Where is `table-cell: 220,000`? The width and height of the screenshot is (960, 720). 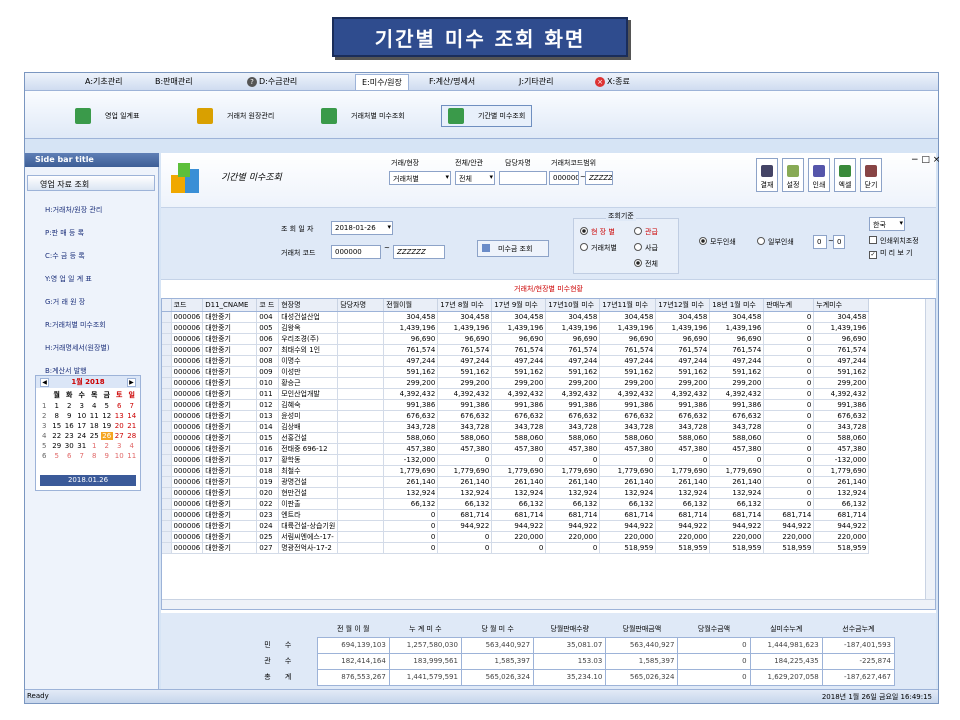 table-cell: 220,000 is located at coordinates (841, 537).